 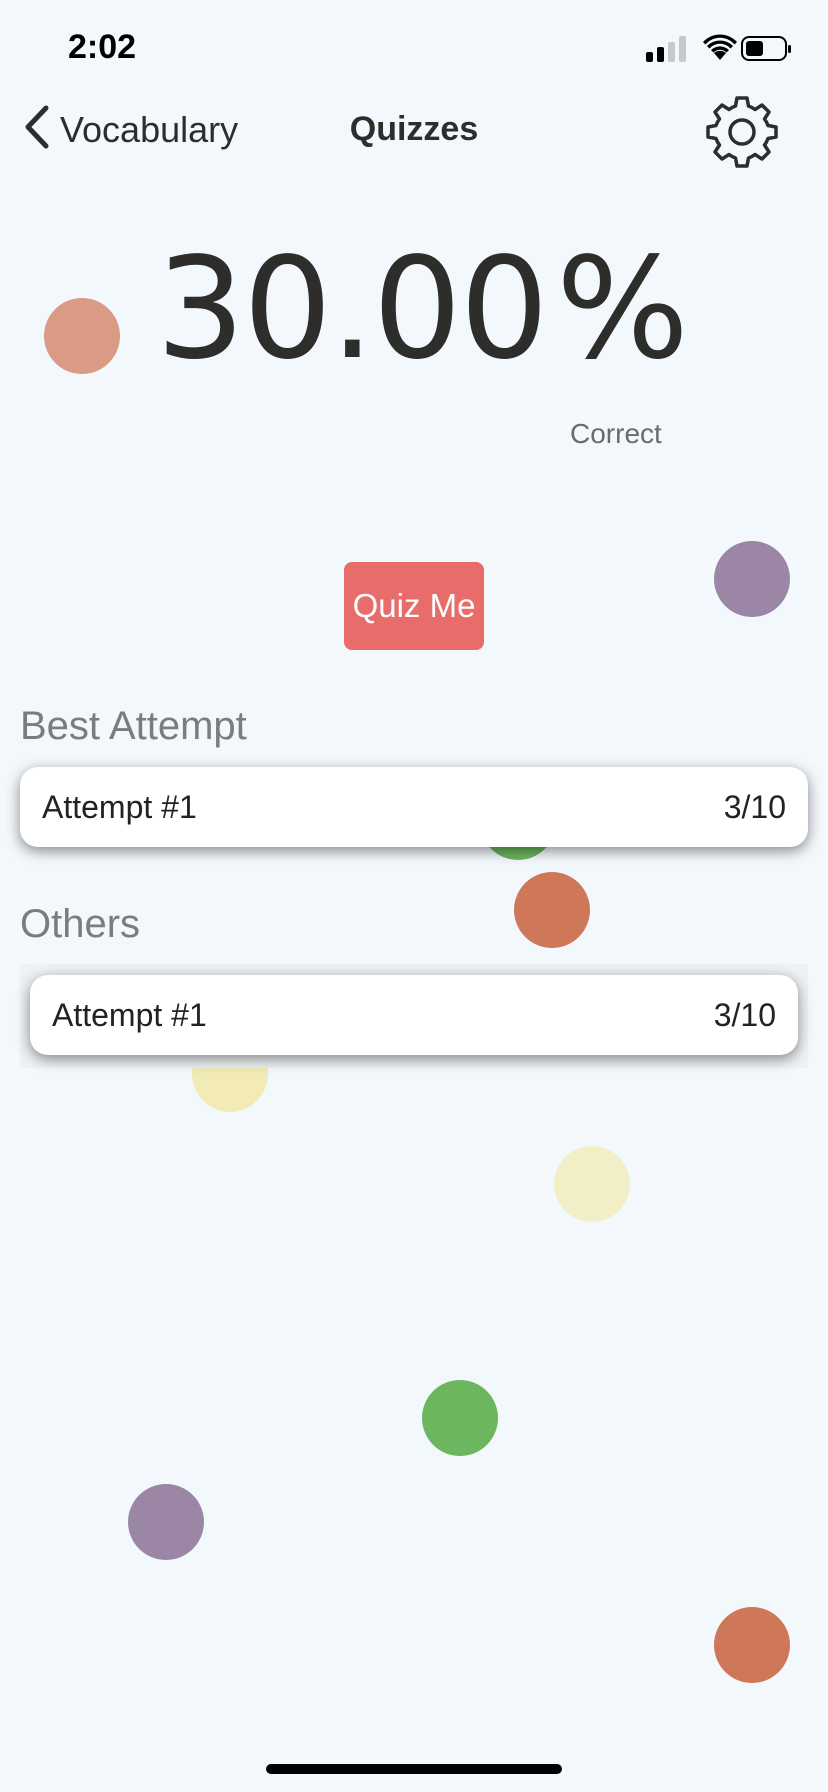 What do you see at coordinates (766, 48) in the screenshot?
I see `battery-icon` at bounding box center [766, 48].